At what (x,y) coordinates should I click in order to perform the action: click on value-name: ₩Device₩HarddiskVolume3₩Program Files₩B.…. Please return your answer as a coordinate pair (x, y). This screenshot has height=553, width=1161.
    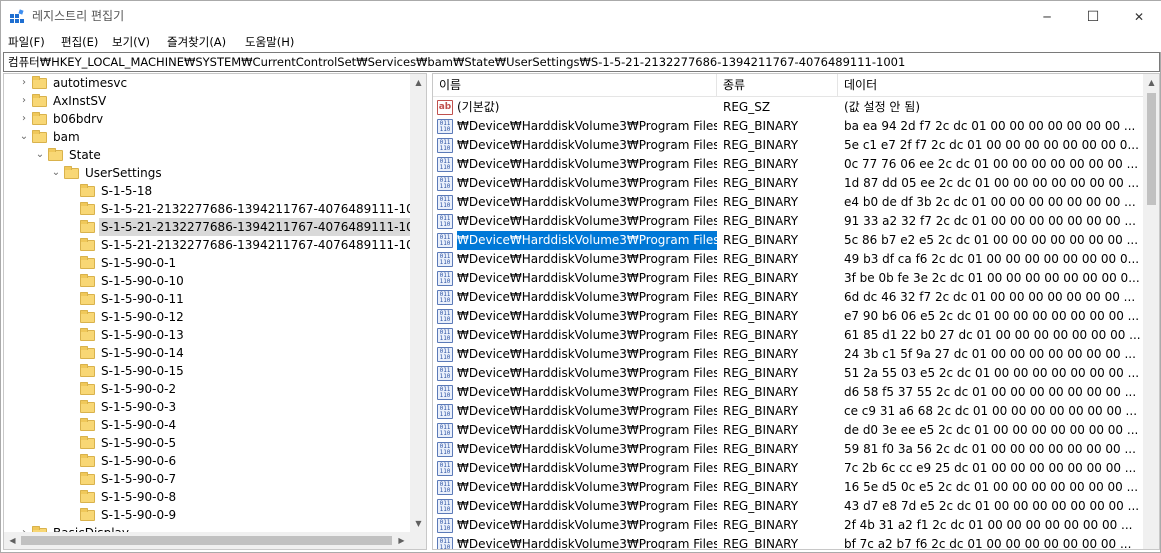
    Looking at the image, I should click on (587, 411).